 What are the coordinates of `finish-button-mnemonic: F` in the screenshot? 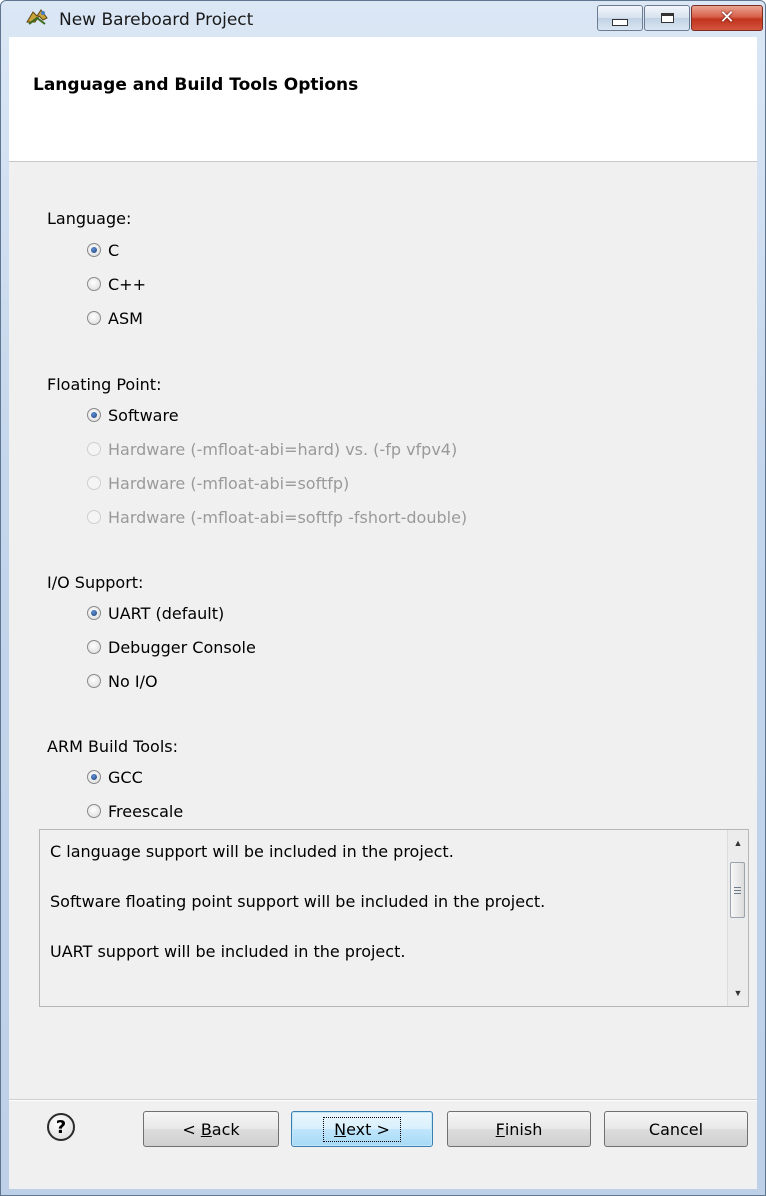 It's located at (500, 1129).